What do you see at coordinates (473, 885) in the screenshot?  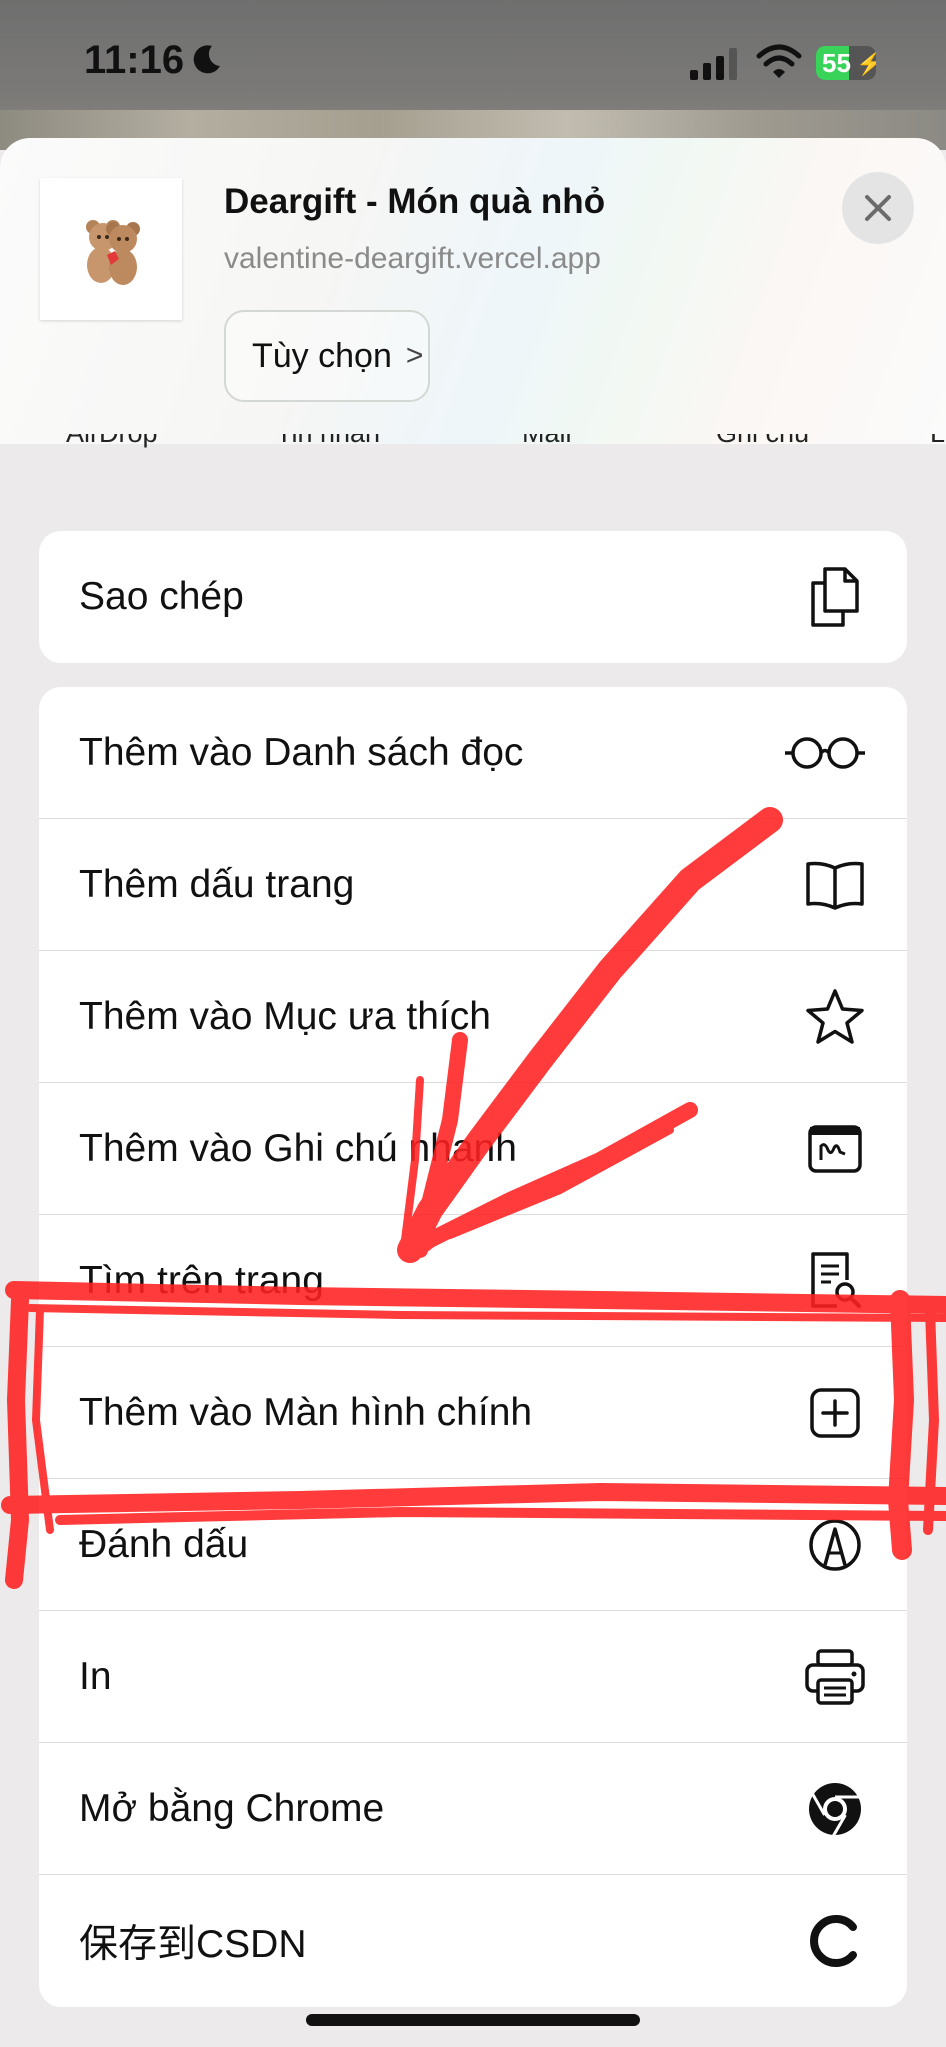 I see `action-row-bookmark: Thêm dấu trang` at bounding box center [473, 885].